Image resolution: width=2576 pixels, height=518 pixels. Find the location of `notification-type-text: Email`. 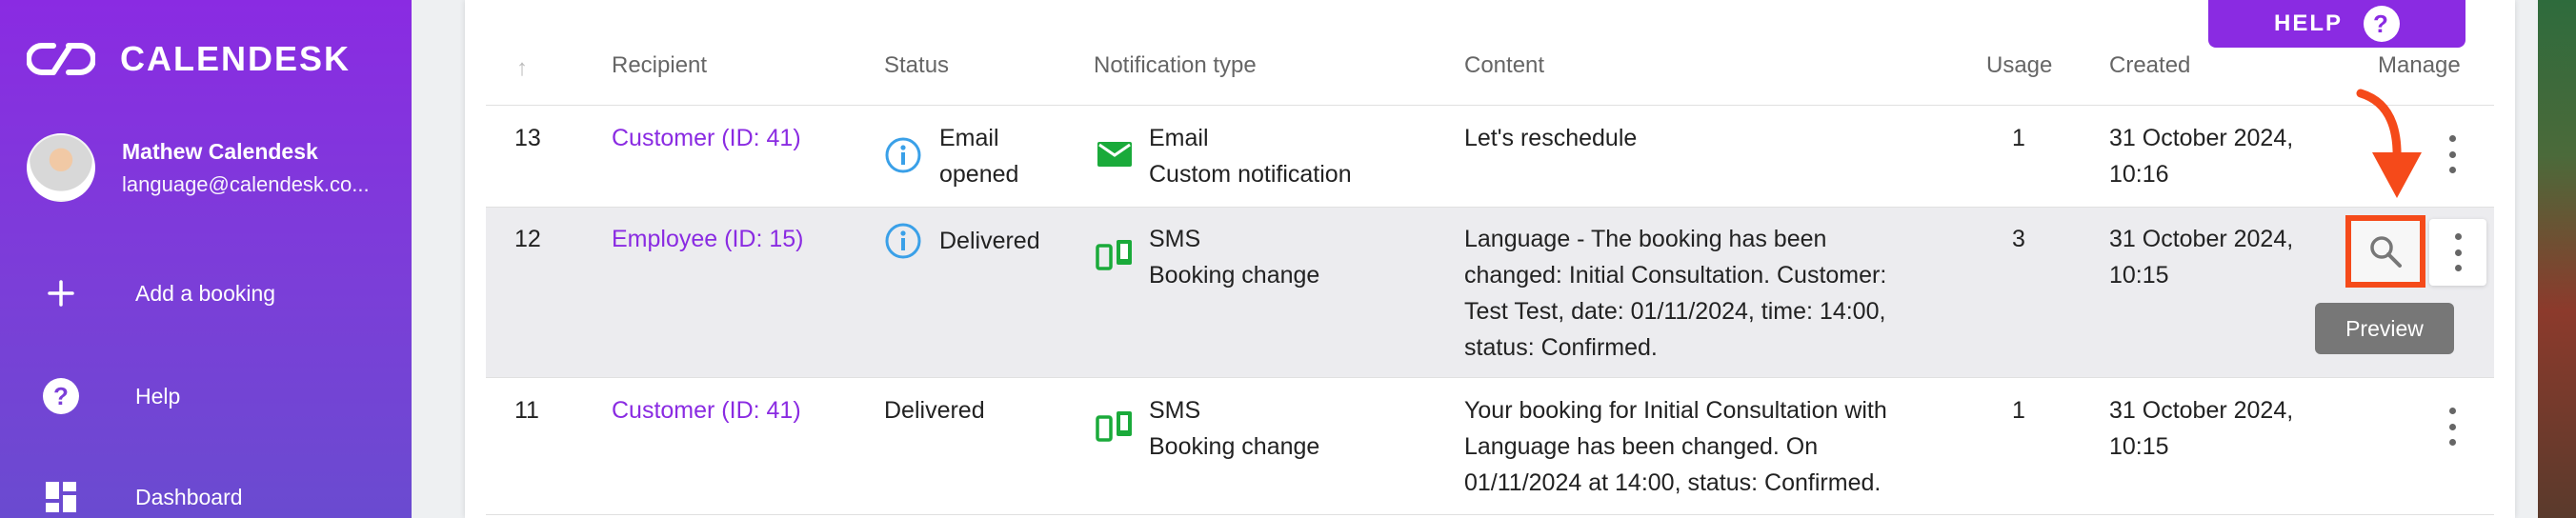

notification-type-text: Email is located at coordinates (1179, 138).